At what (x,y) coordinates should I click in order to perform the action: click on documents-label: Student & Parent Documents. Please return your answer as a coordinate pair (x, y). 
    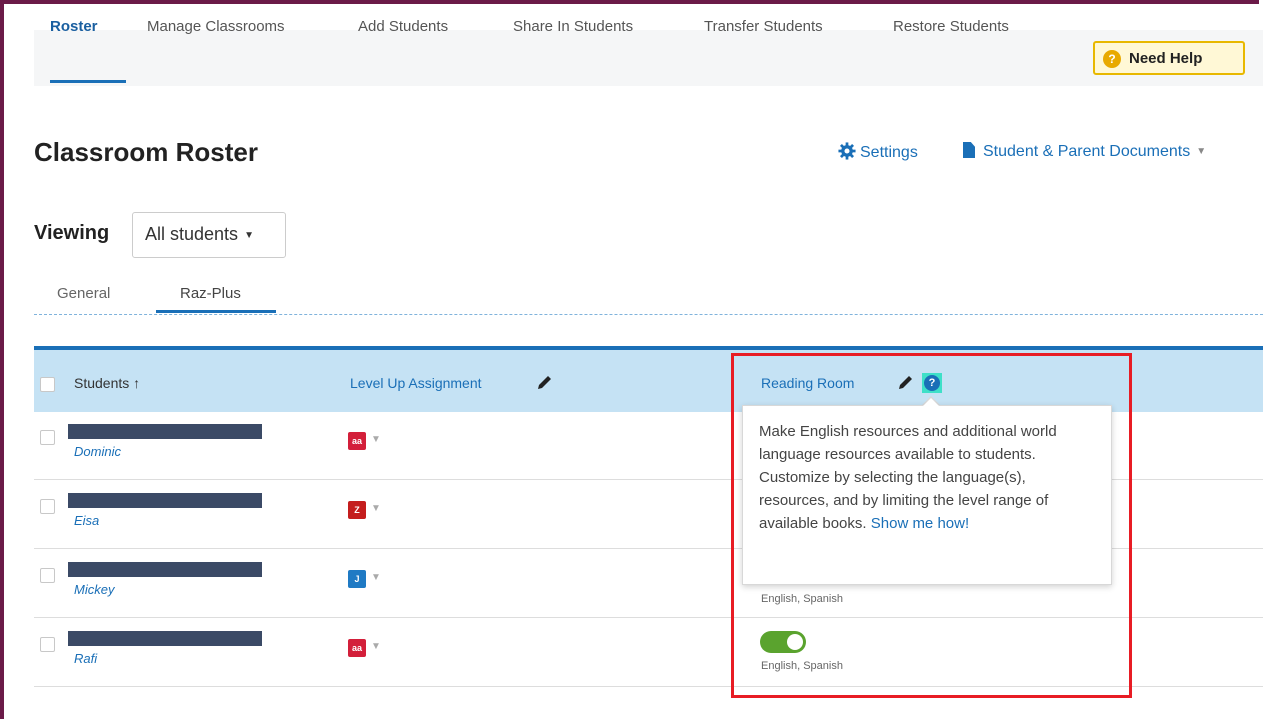
    Looking at the image, I should click on (1087, 151).